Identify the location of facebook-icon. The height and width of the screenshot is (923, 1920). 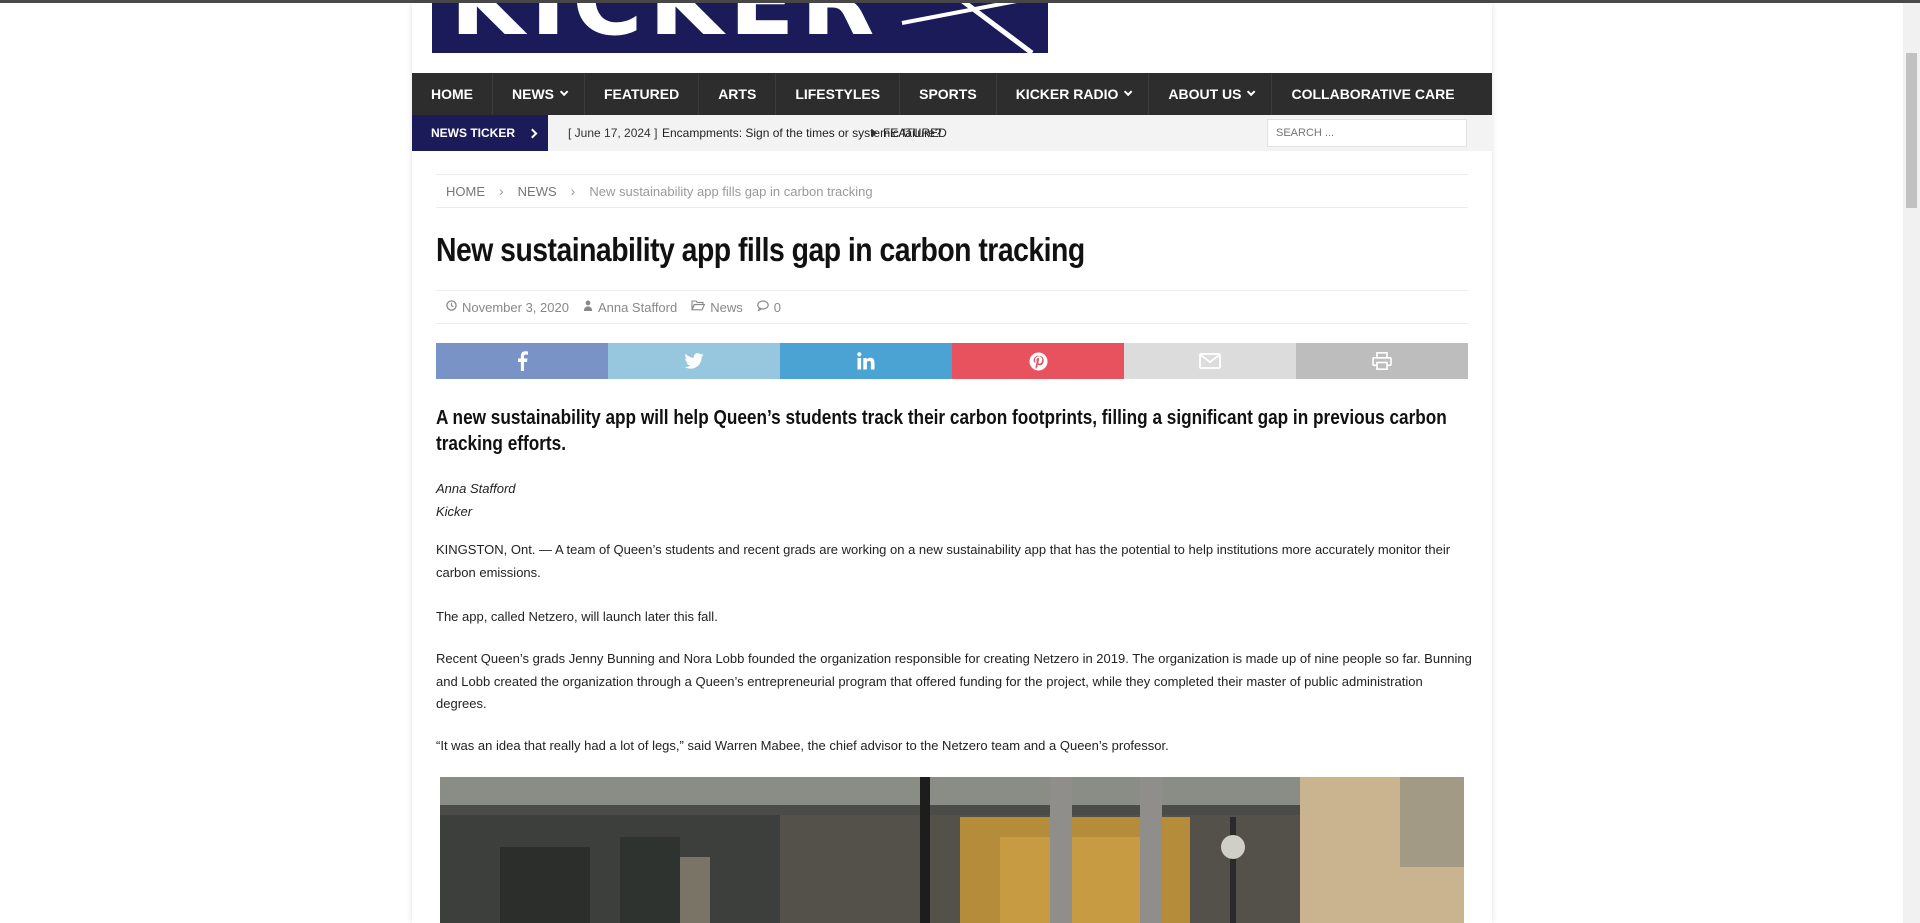
(523, 361).